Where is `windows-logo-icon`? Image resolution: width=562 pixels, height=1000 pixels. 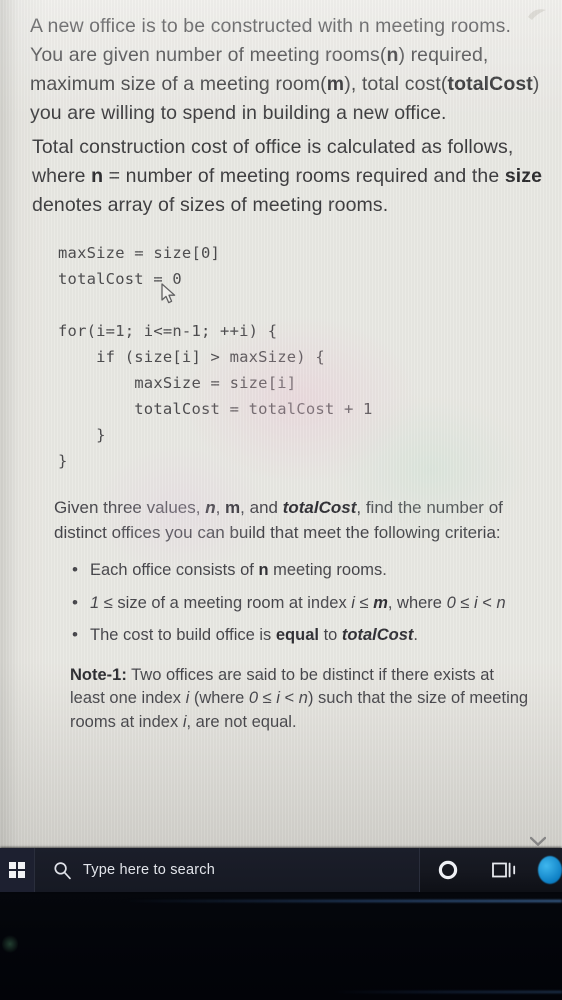 windows-logo-icon is located at coordinates (17, 870).